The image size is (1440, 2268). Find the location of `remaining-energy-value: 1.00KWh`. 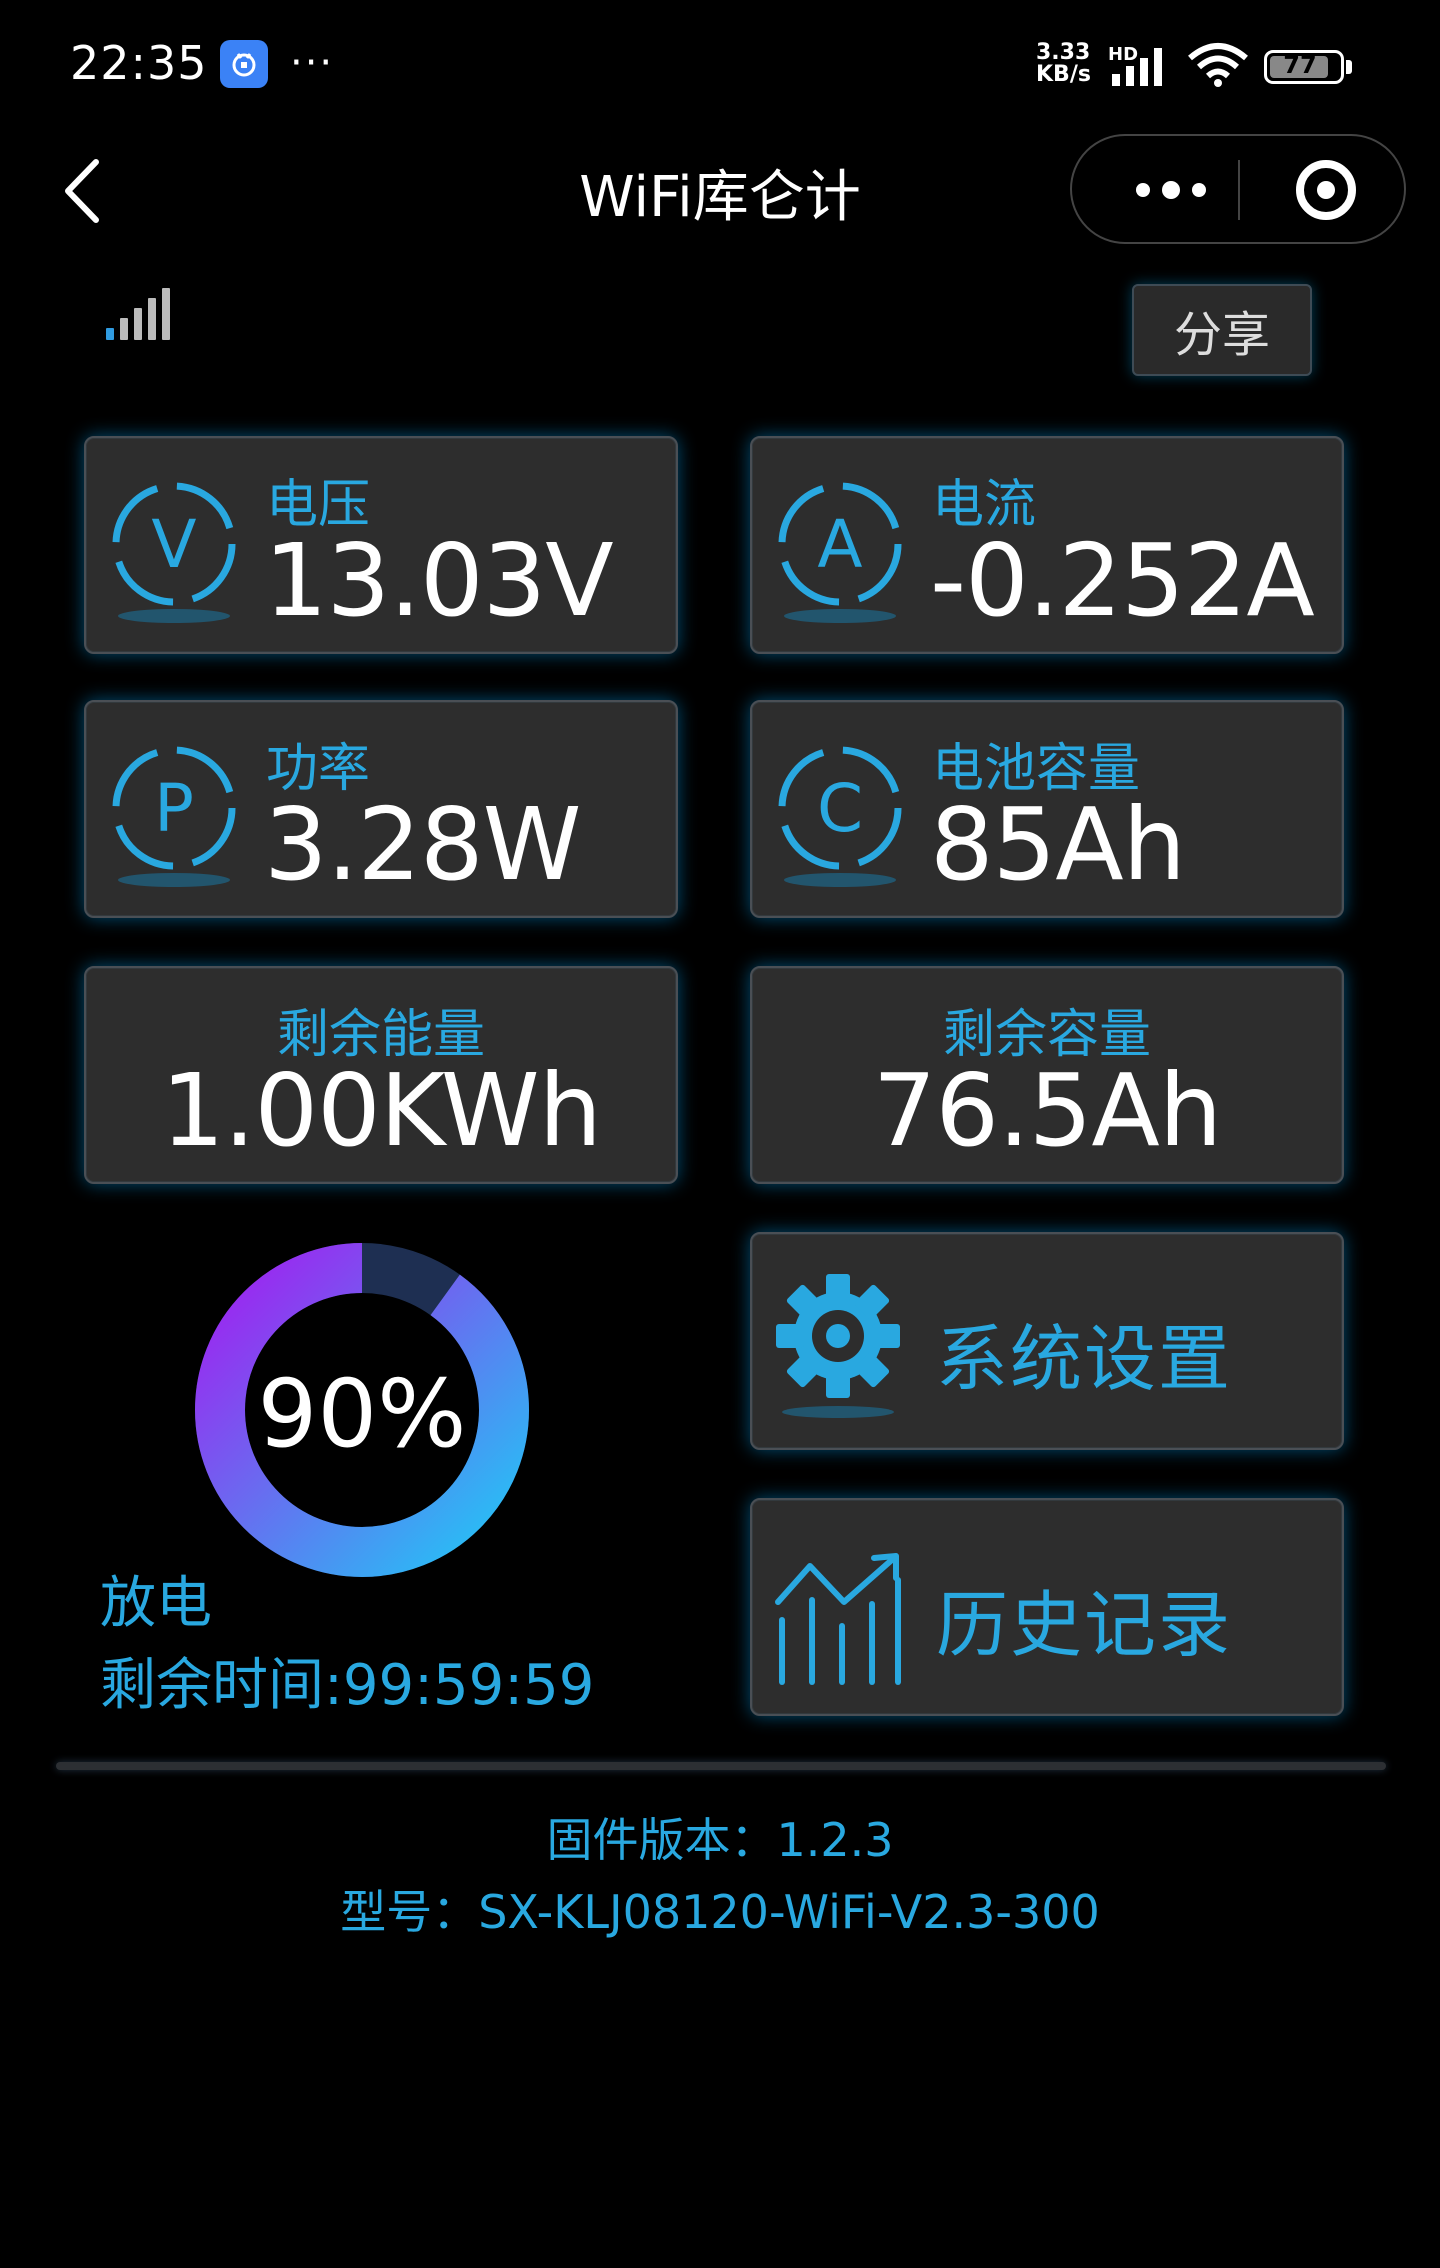

remaining-energy-value: 1.00KWh is located at coordinates (381, 1110).